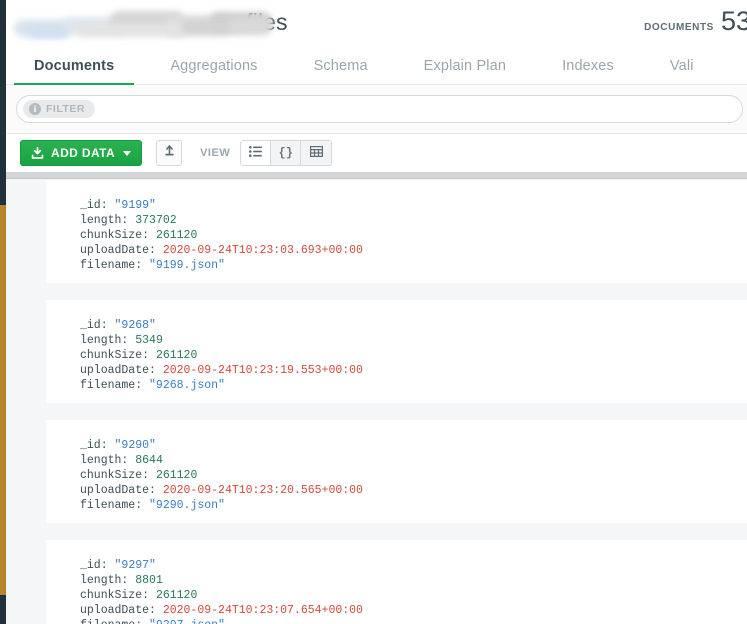  I want to click on field-value: 2020-09-24T10:23:19.553+00:00, so click(262, 370).